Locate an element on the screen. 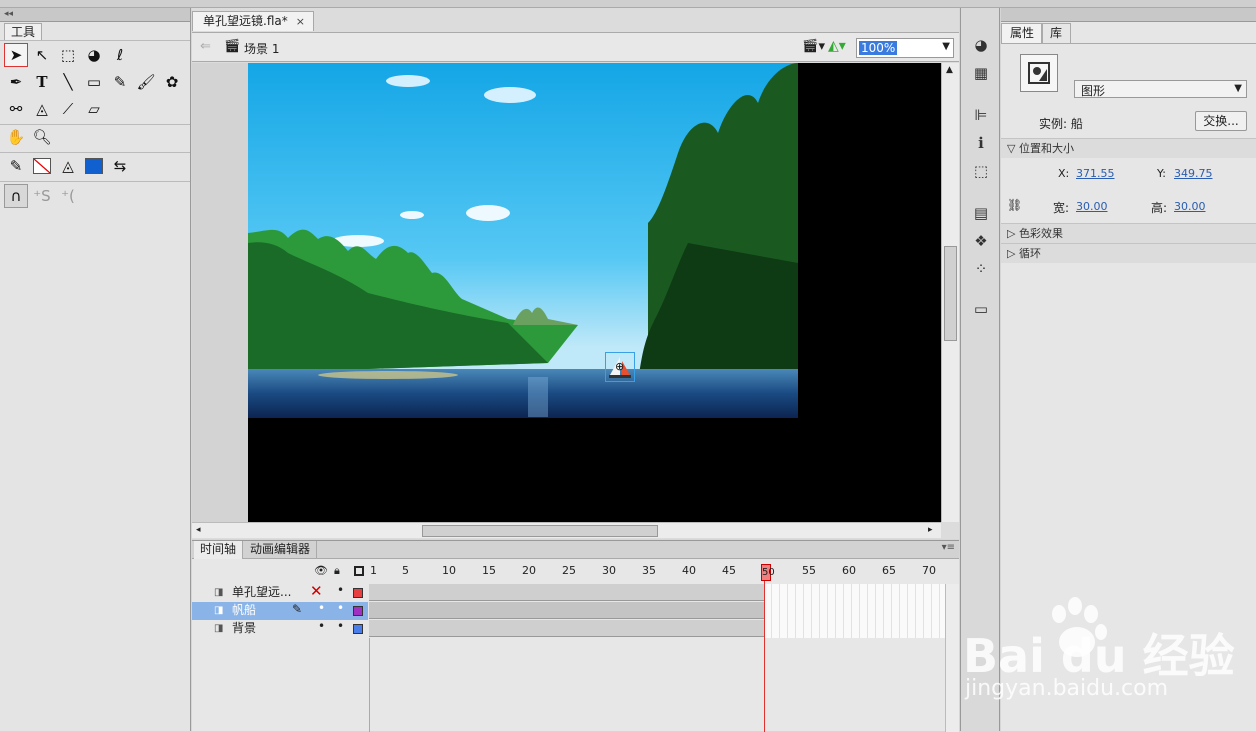 The height and width of the screenshot is (732, 1256). eye-icon: 👁︎ is located at coordinates (321, 570).